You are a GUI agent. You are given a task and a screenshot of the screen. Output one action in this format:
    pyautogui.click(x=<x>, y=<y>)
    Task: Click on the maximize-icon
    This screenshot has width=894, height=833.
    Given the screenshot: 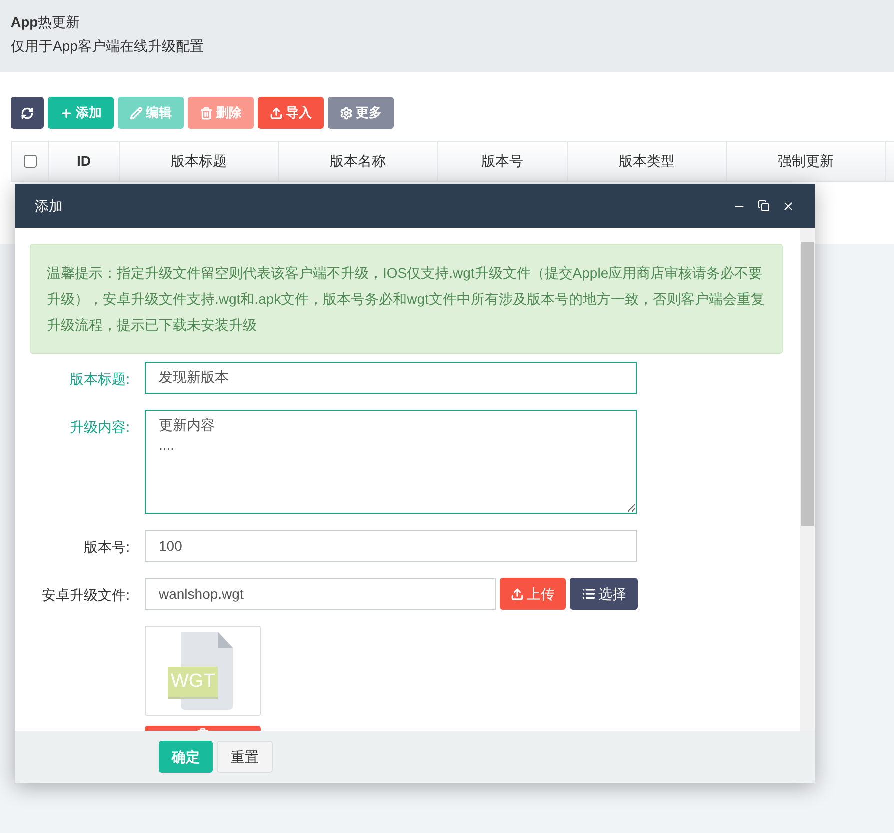 What is the action you would take?
    pyautogui.click(x=764, y=206)
    